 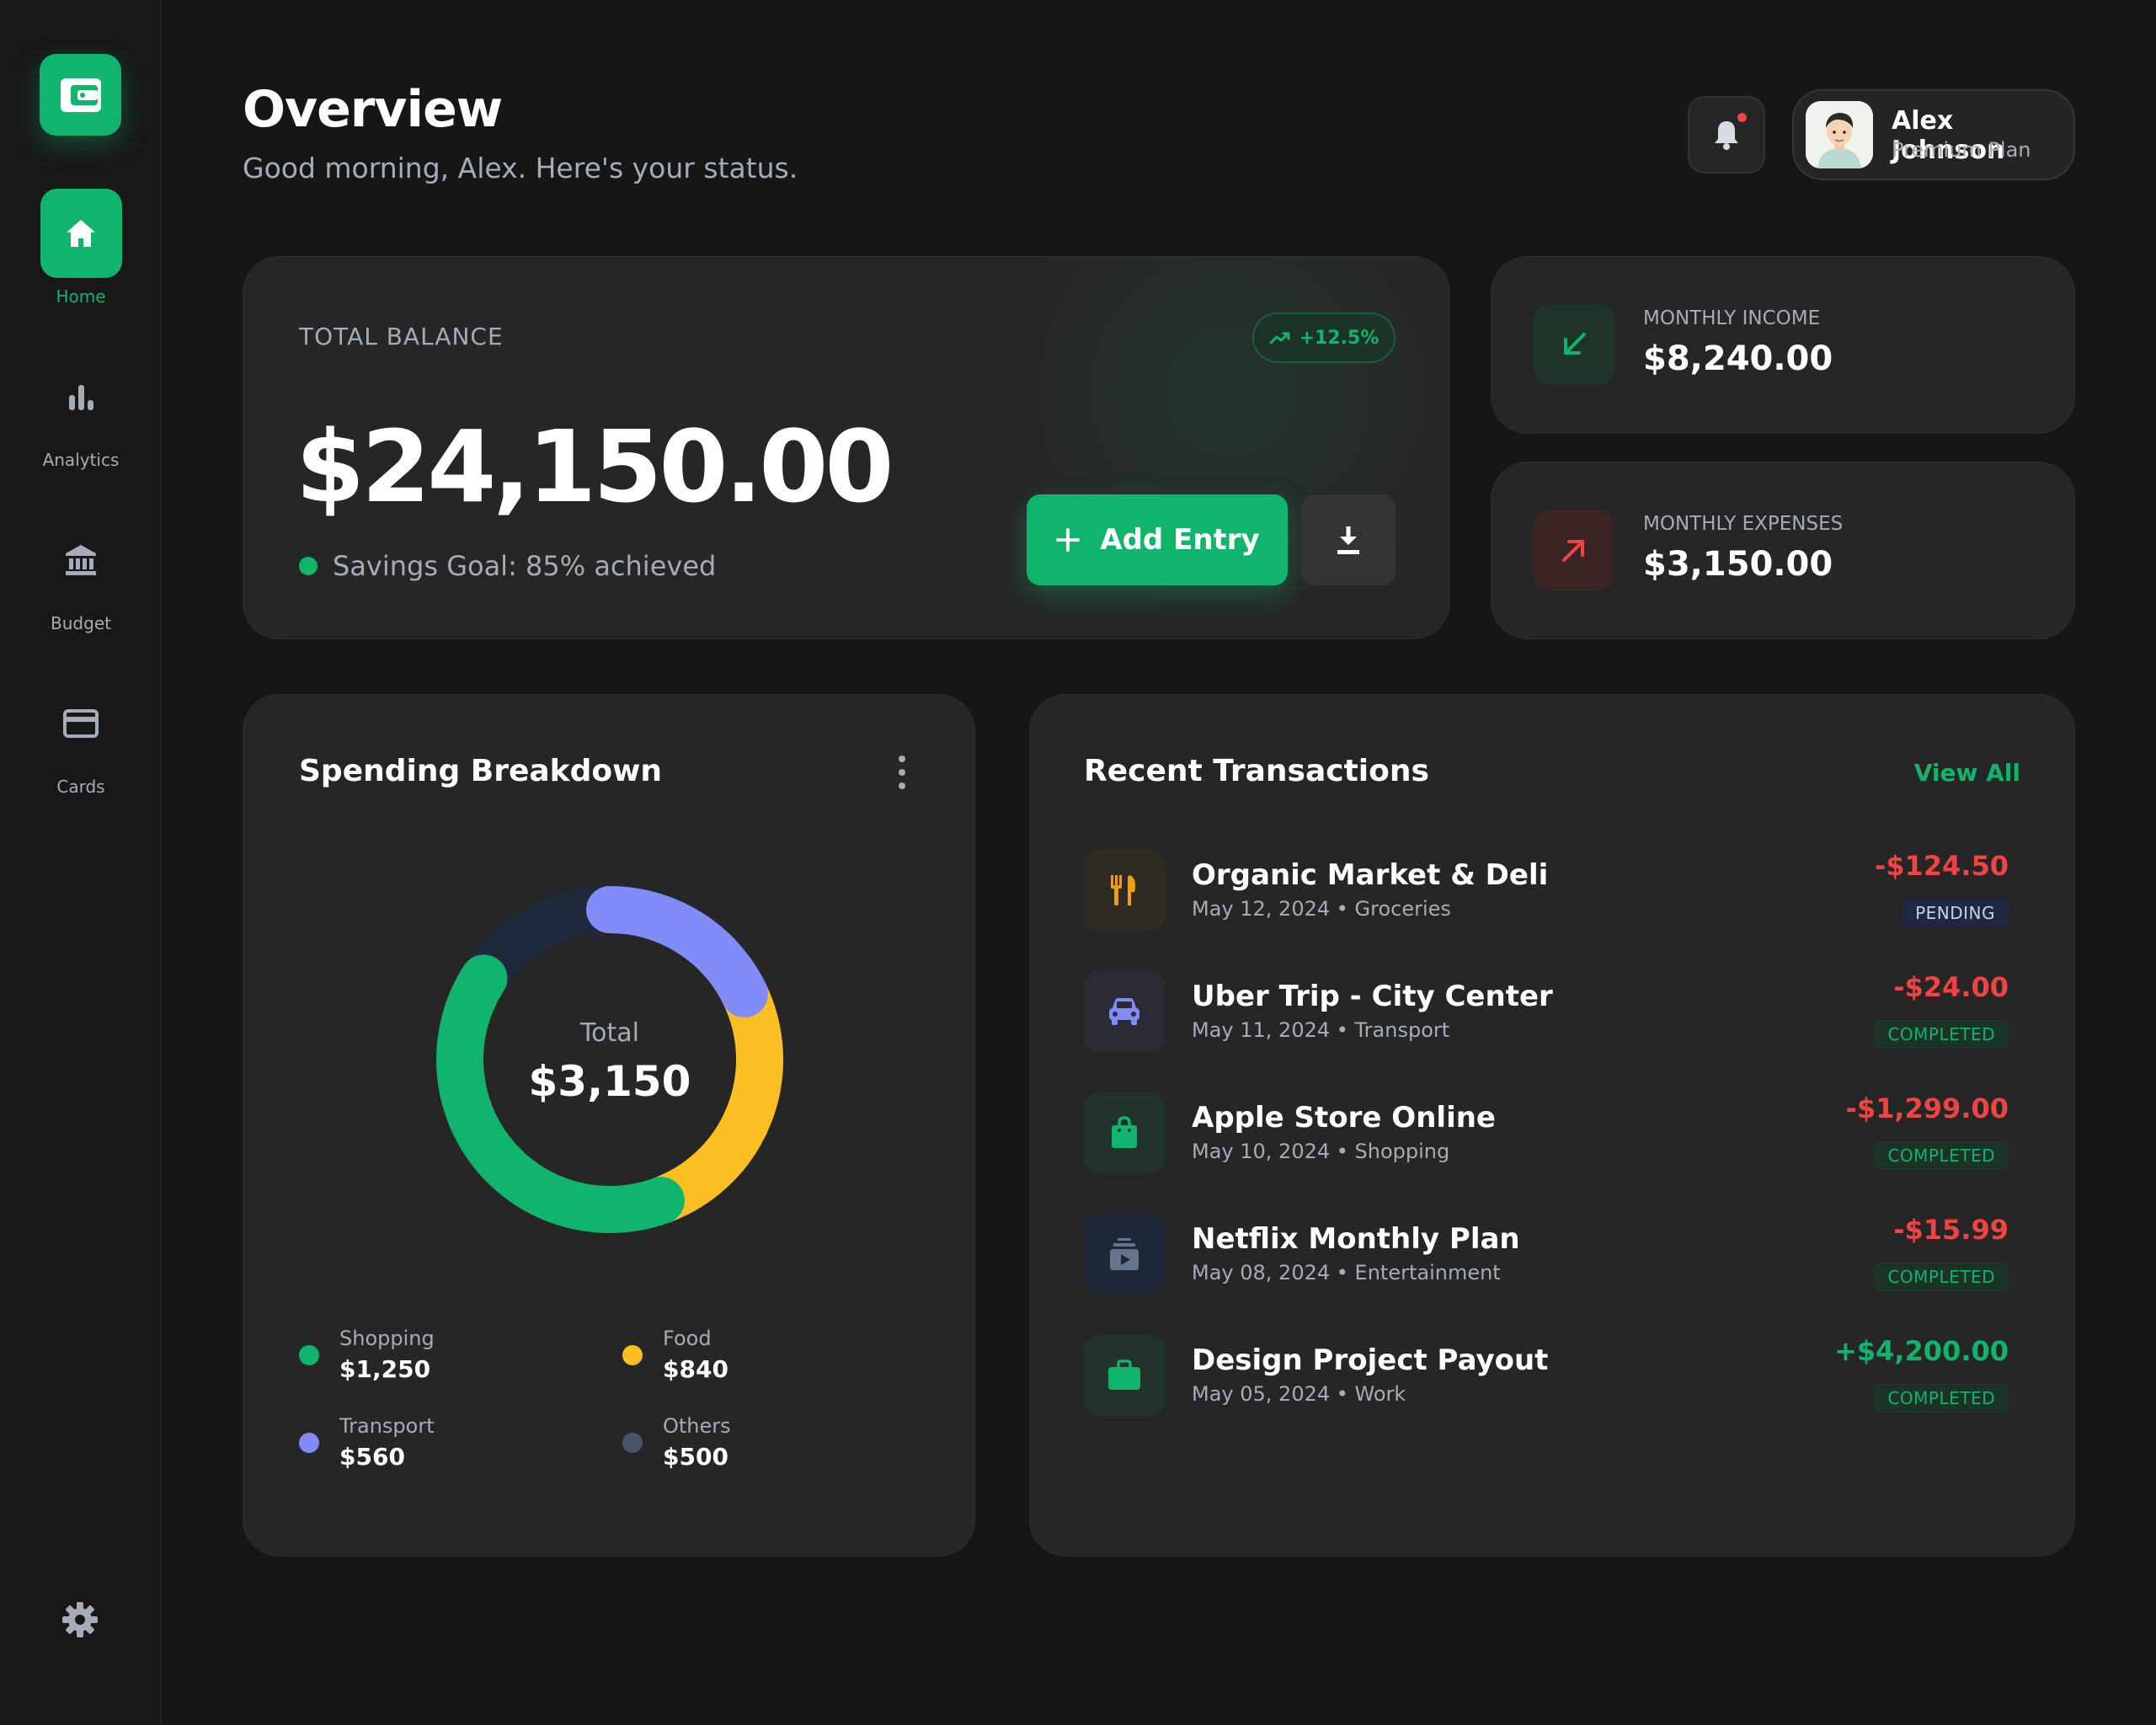 I want to click on avatar, so click(x=1839, y=134).